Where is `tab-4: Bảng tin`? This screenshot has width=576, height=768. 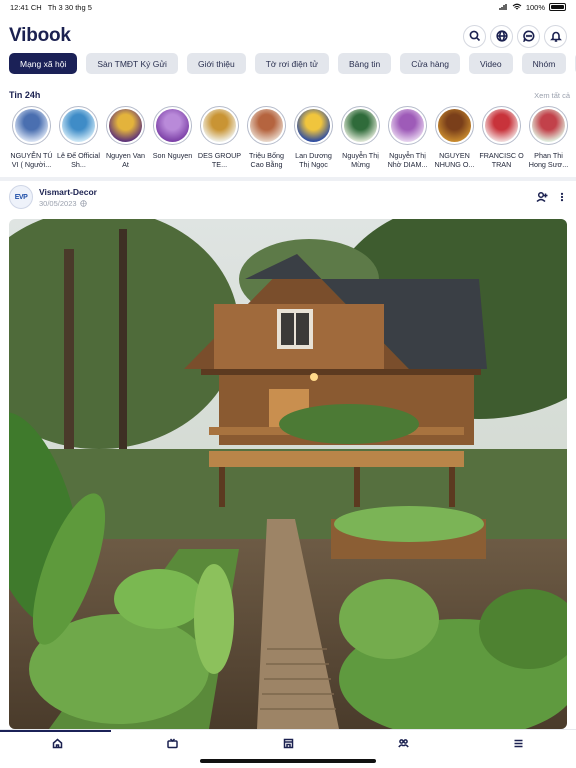 tab-4: Bảng tin is located at coordinates (364, 63).